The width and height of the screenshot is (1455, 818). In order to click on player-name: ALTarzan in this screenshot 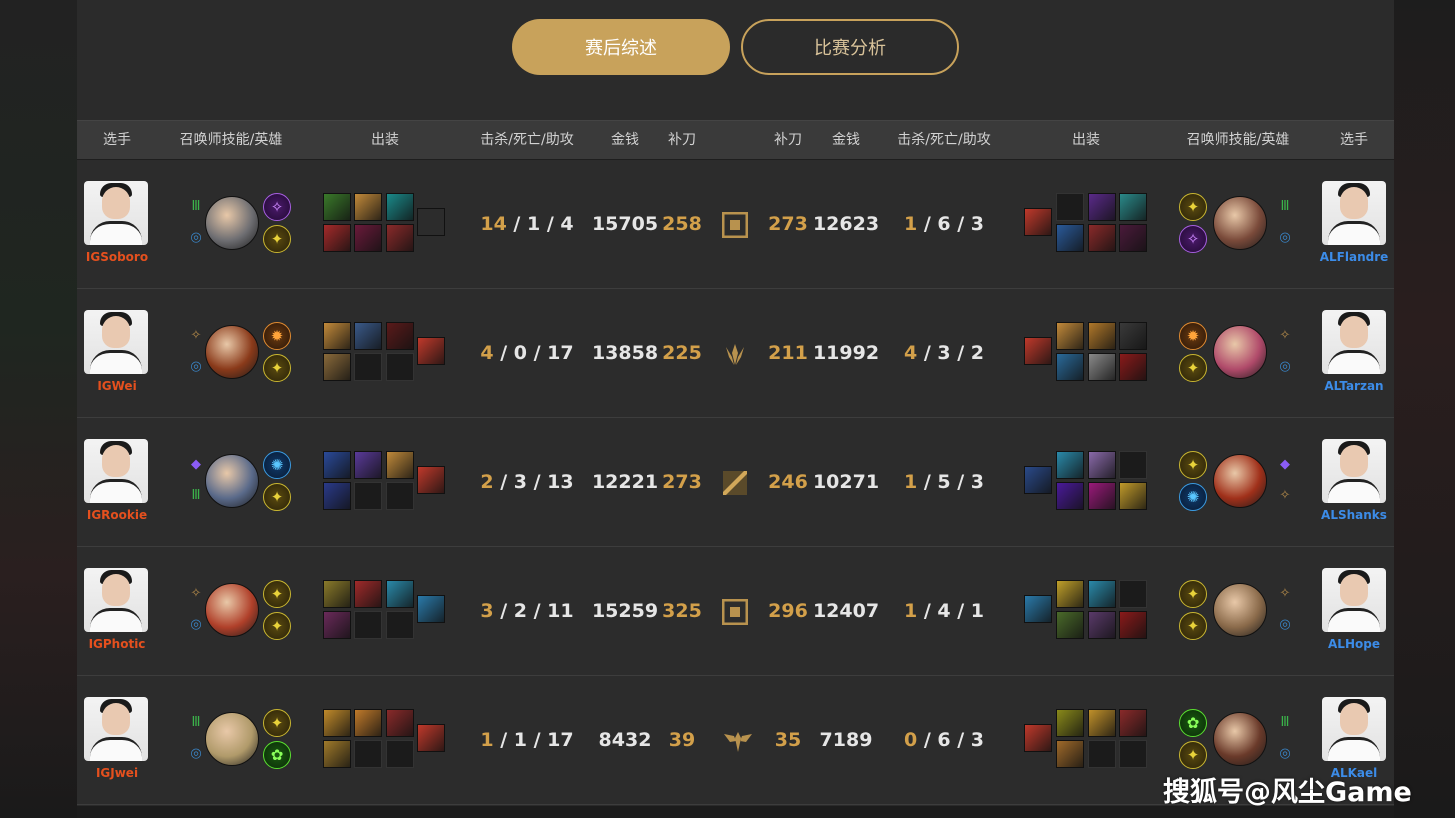, I will do `click(1354, 386)`.